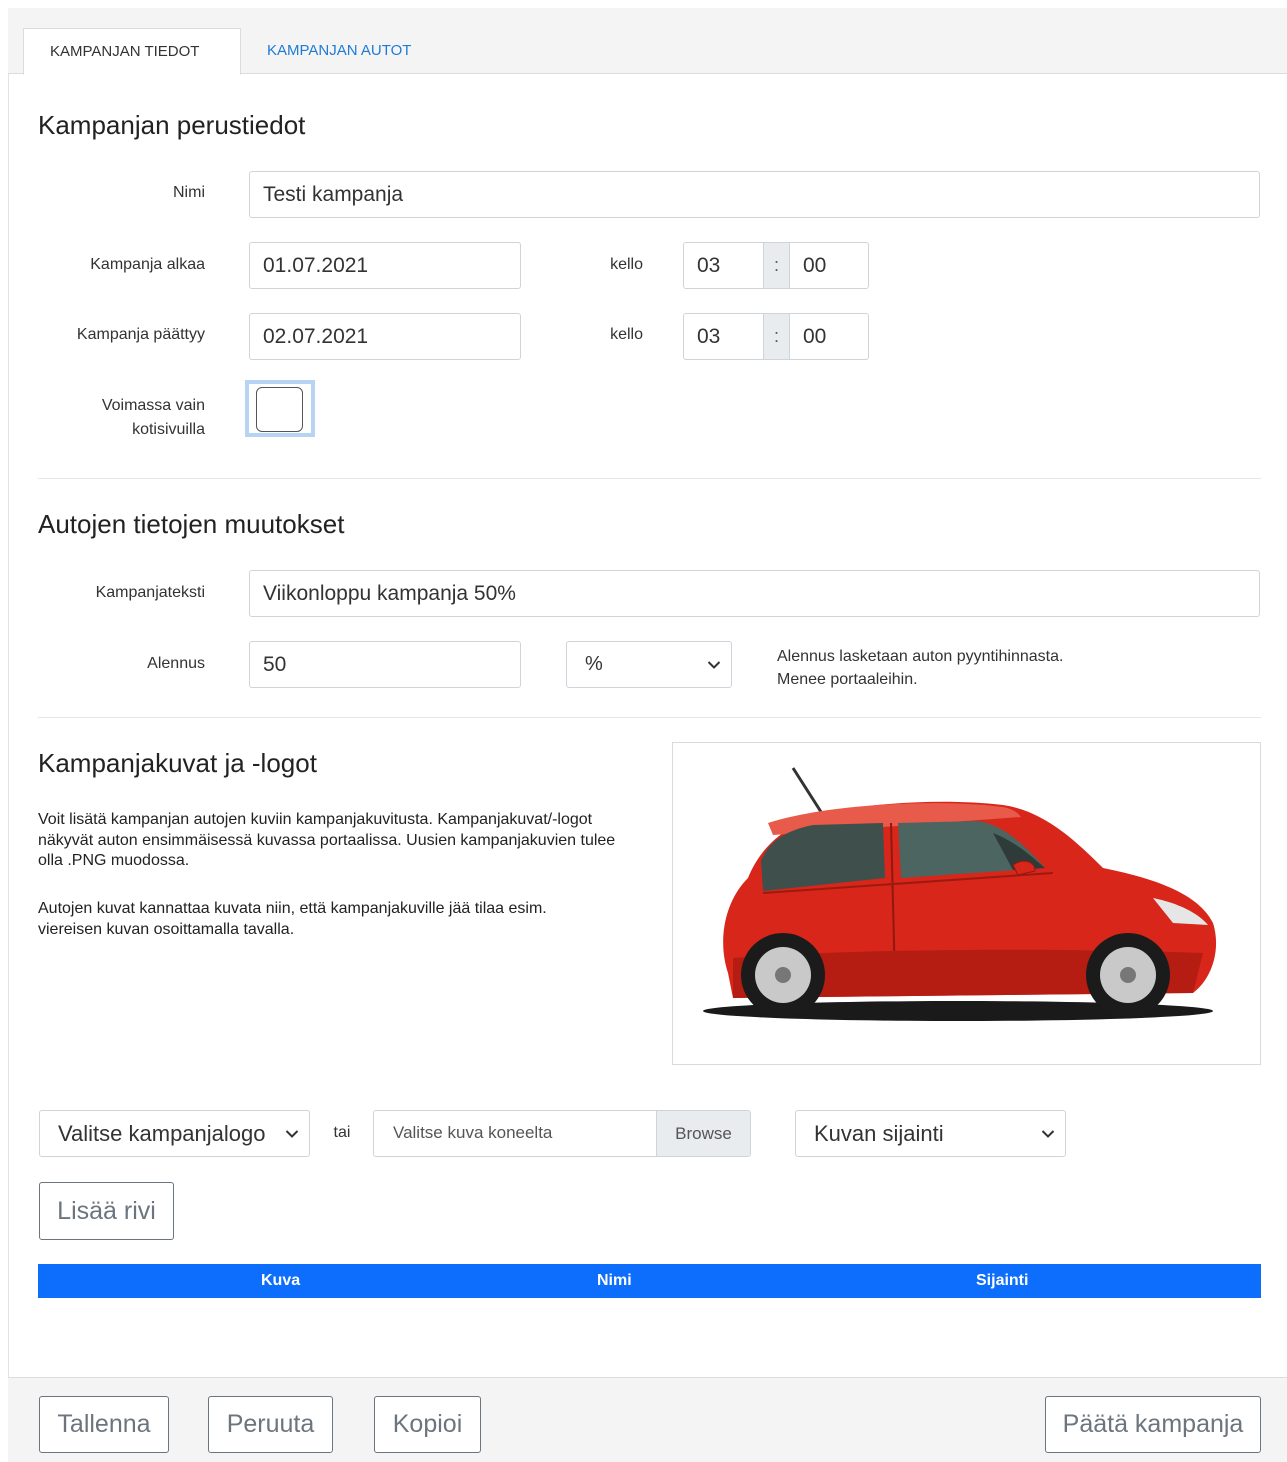 The width and height of the screenshot is (1287, 1462). I want to click on end-campaign-button: Päätä kampanja, so click(1153, 1424).